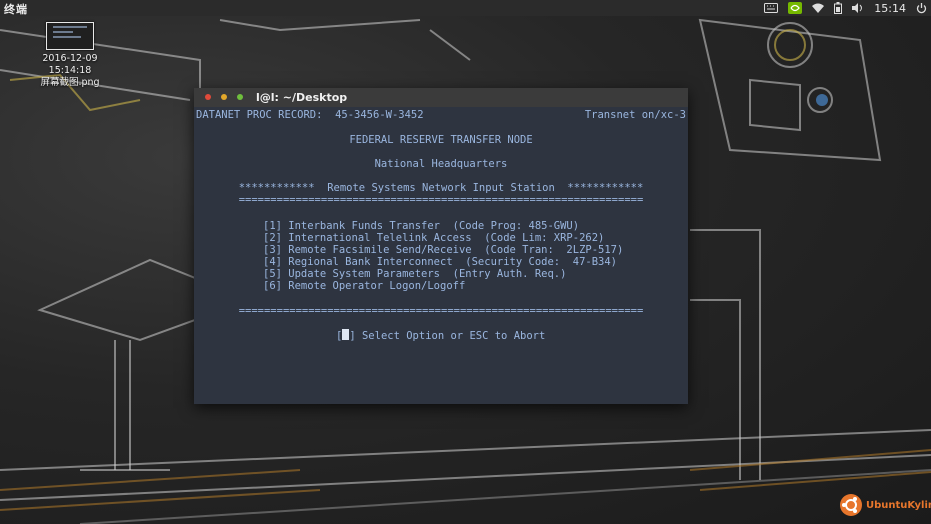 Image resolution: width=931 pixels, height=524 pixels. What do you see at coordinates (364, 286) in the screenshot?
I see `menu-option-6: [6] Remote Operator Logon/Logoff` at bounding box center [364, 286].